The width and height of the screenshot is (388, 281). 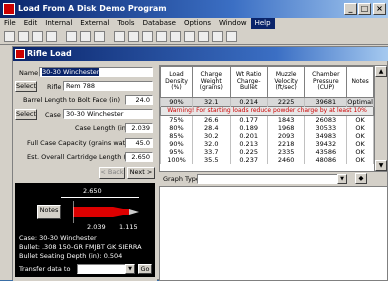 What do you see at coordinates (134, 212) in the screenshot?
I see `bullet-tip` at bounding box center [134, 212].